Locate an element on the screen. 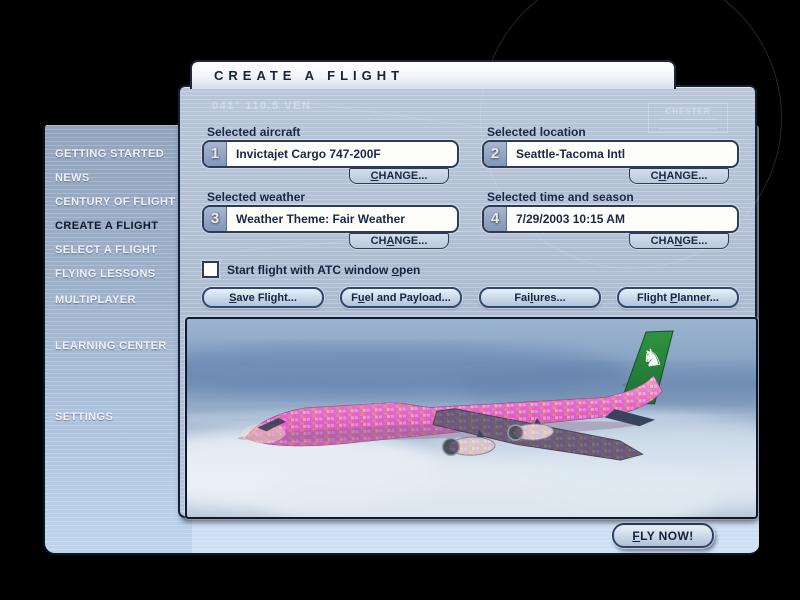 The image size is (800, 600). atc-checkbox-label: Start flight with ATC window open is located at coordinates (323, 270).